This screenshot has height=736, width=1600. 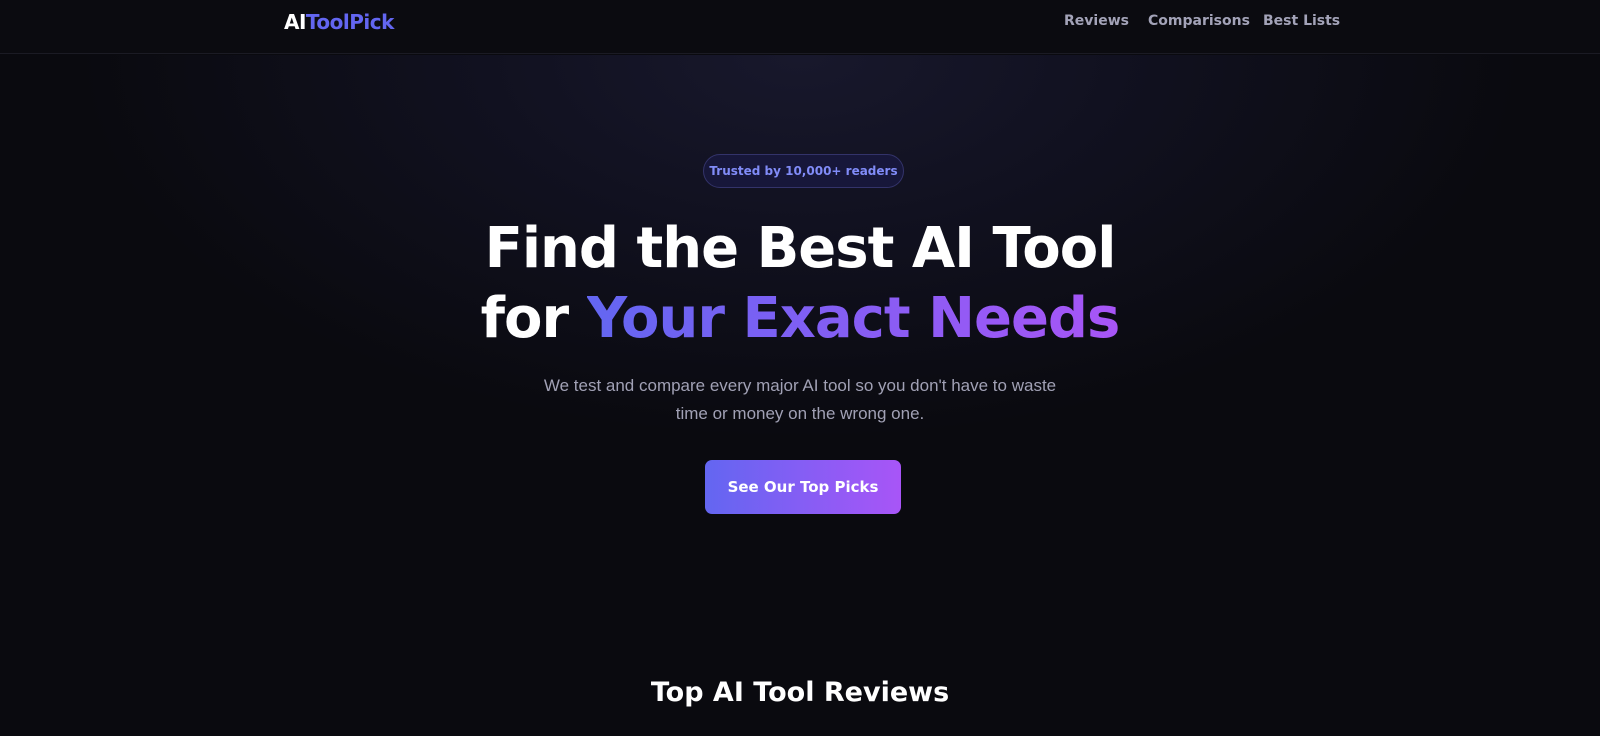 What do you see at coordinates (803, 171) in the screenshot?
I see `trust-badge: Trusted by 10,000+ readers` at bounding box center [803, 171].